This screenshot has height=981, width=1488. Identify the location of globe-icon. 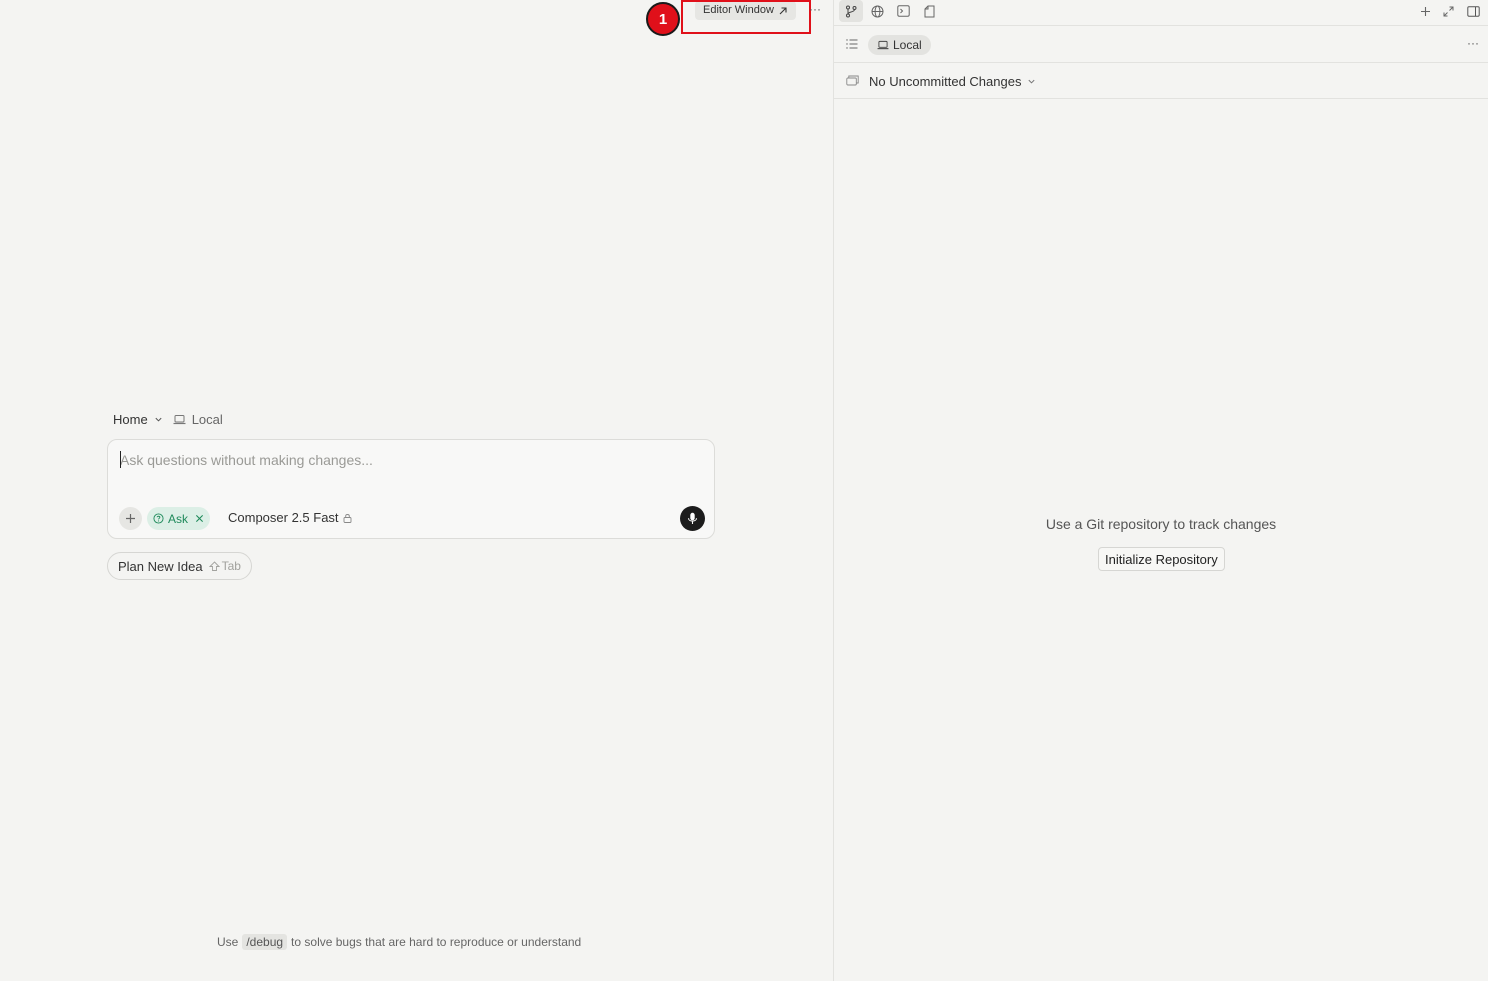
(877, 11).